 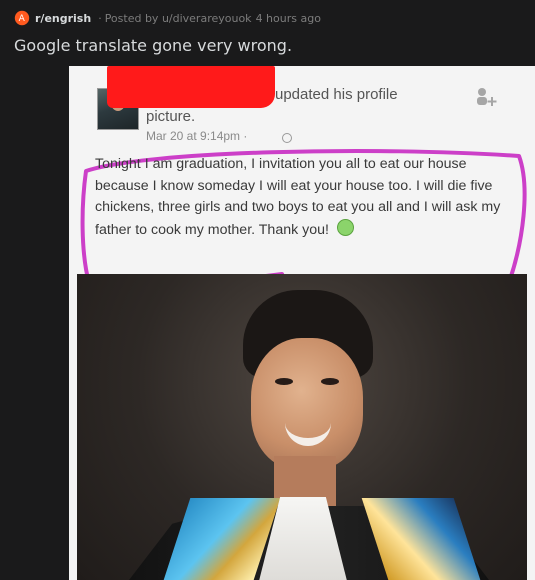 What do you see at coordinates (178, 18) in the screenshot?
I see `posted-by-link: Posted by u/diverareyouok` at bounding box center [178, 18].